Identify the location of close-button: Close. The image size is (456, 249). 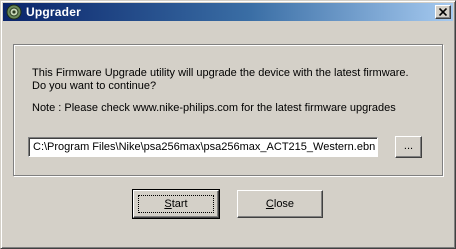
(280, 204).